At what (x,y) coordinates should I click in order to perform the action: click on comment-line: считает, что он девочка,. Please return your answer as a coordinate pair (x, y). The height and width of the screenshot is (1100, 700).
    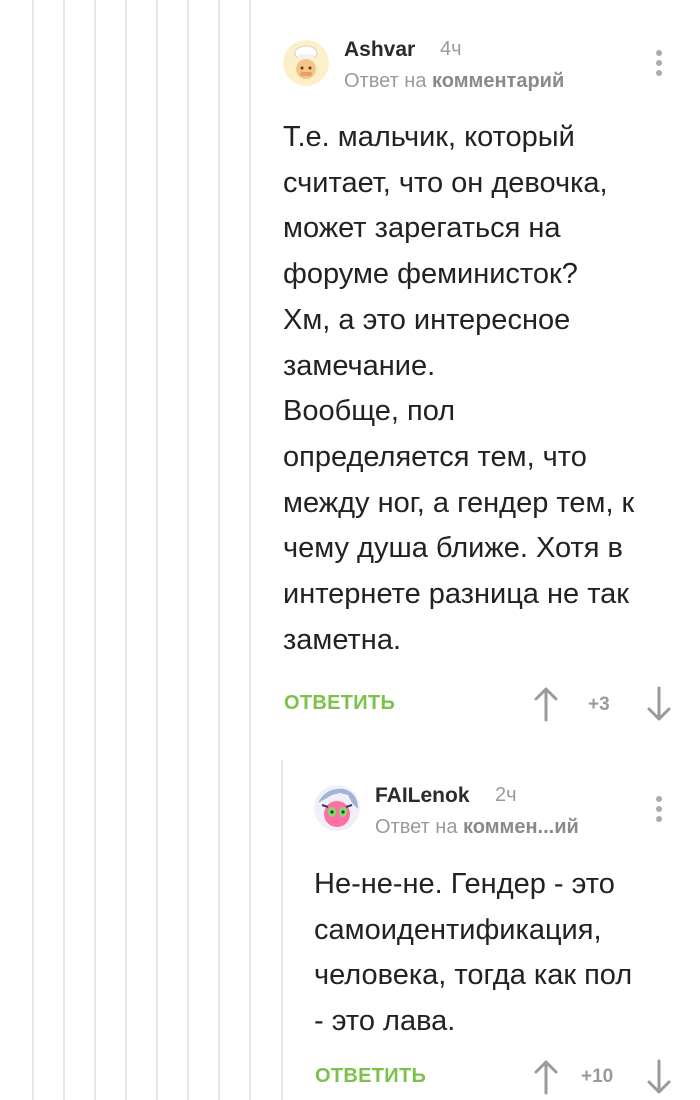
    Looking at the image, I should click on (445, 182).